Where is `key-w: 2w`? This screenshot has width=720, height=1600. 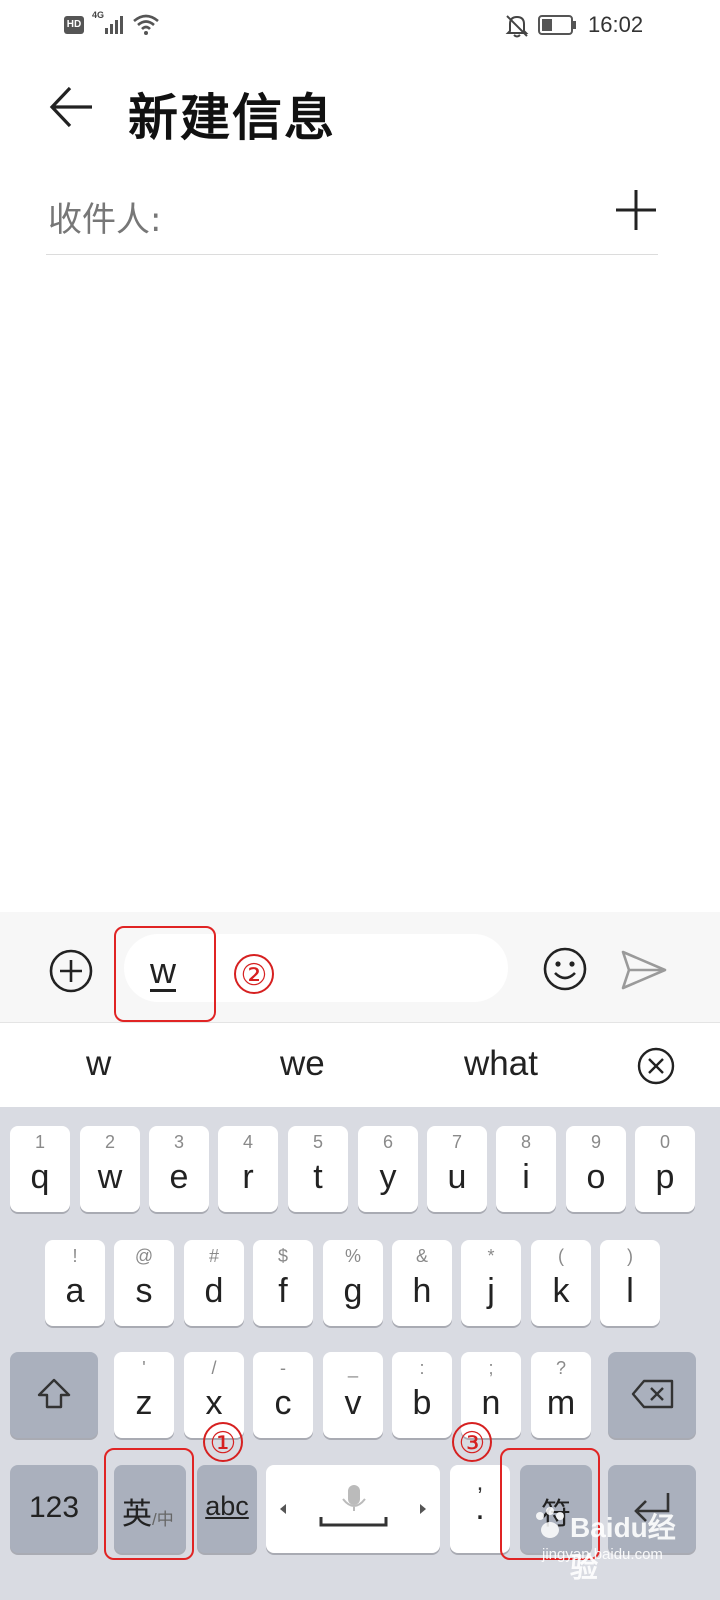 key-w: 2w is located at coordinates (110, 1169).